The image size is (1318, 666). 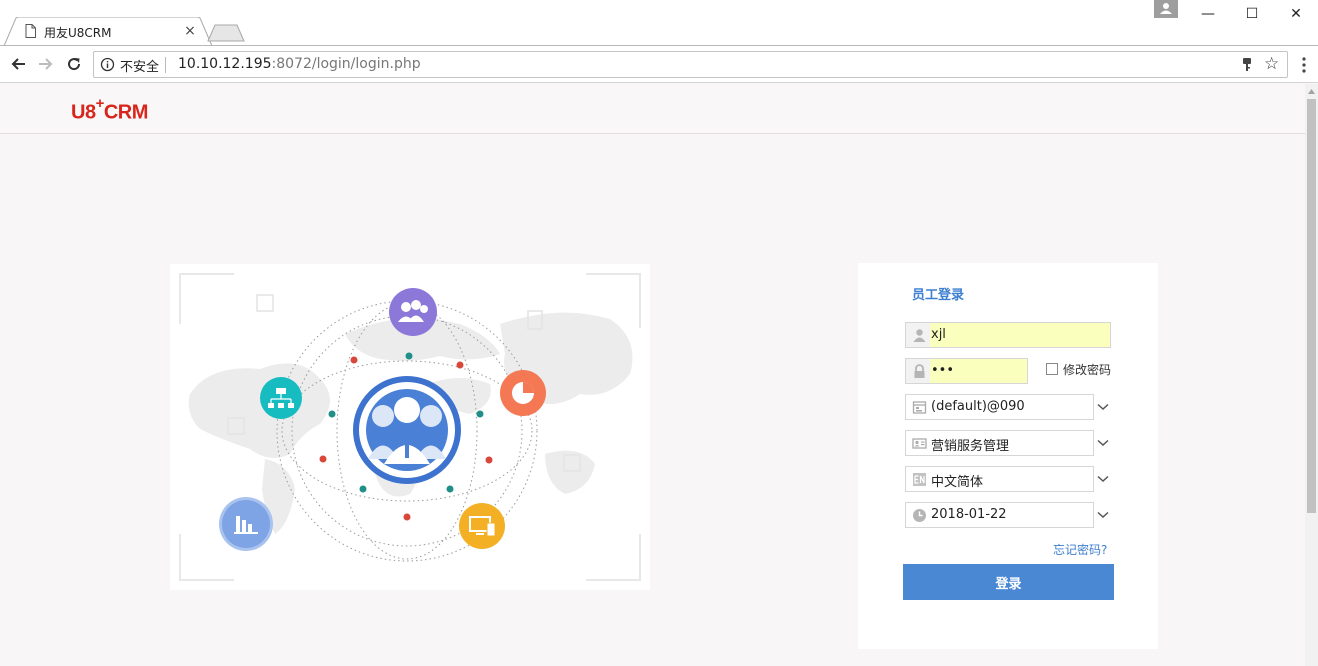 I want to click on u8crm-logo: U8+CRM, so click(x=110, y=110).